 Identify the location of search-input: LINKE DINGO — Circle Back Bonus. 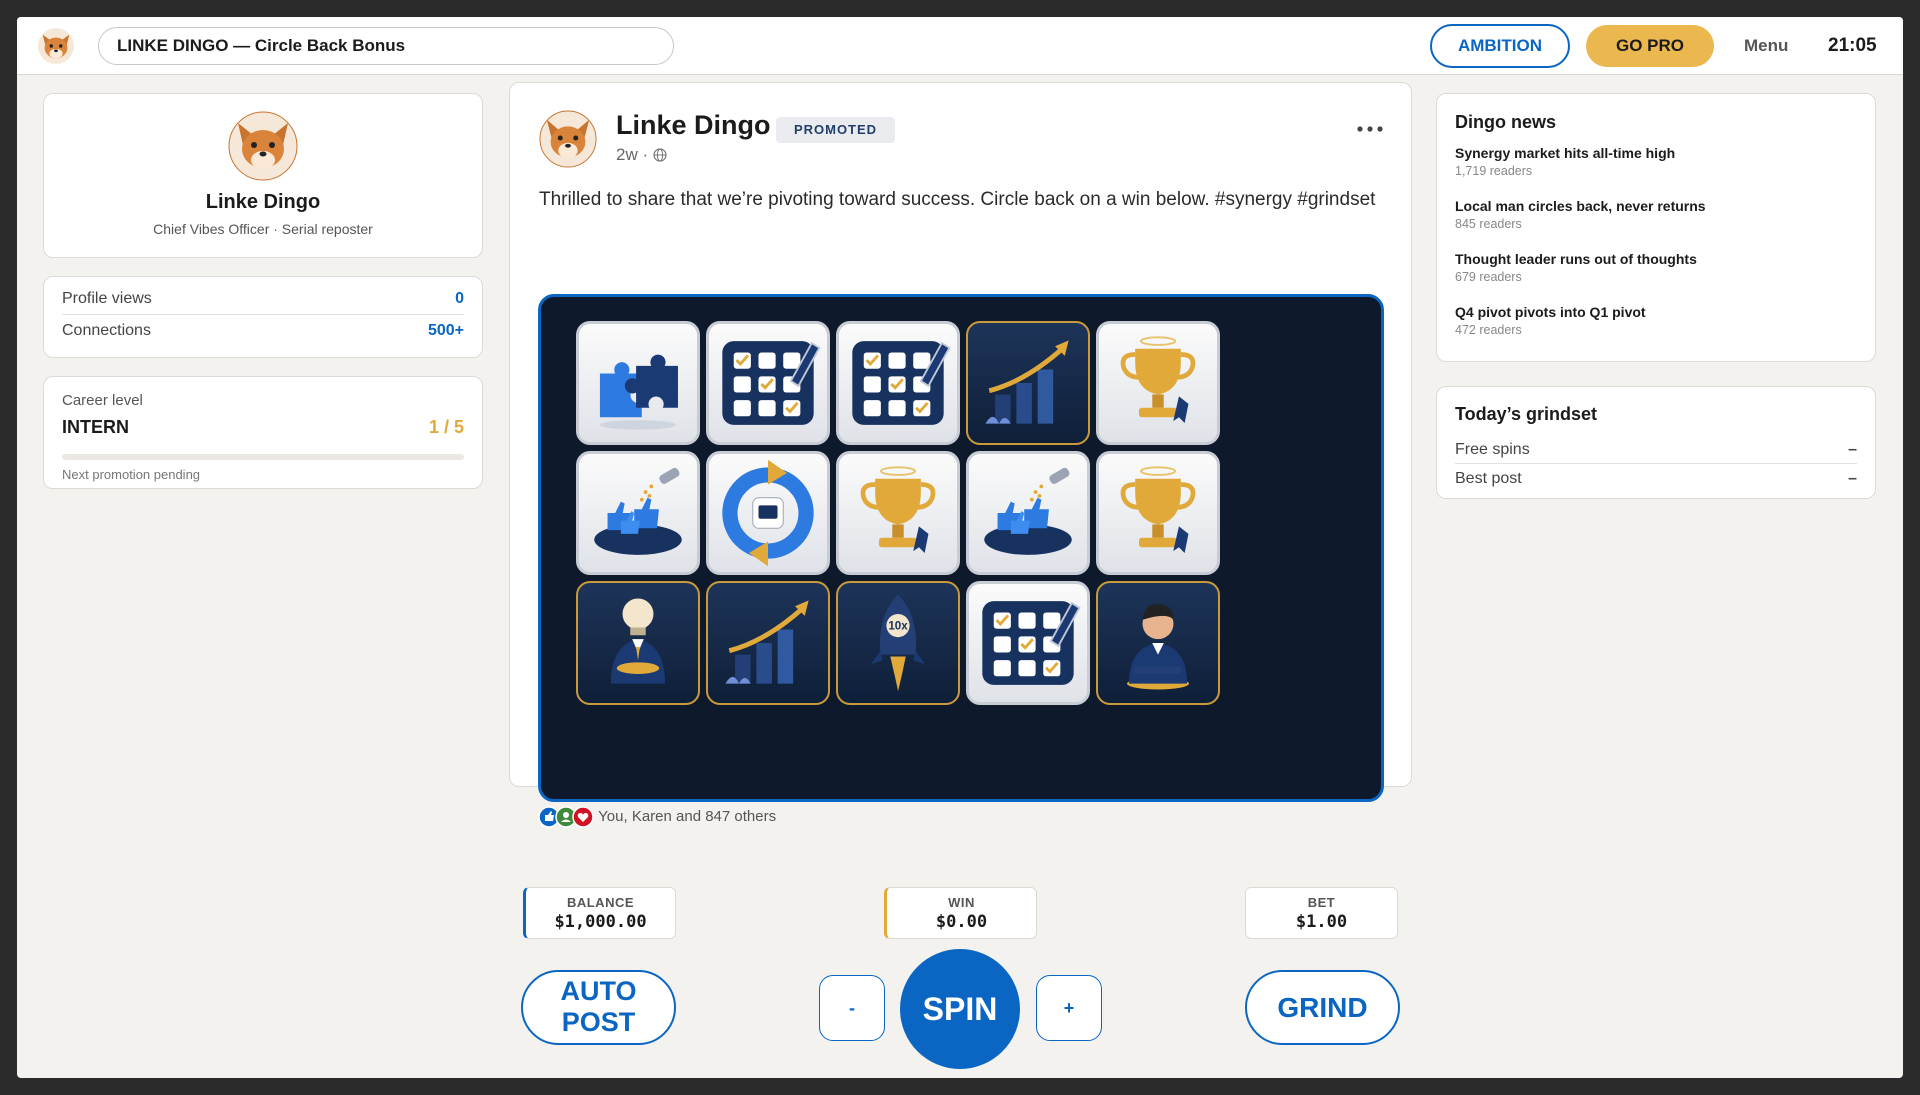
(386, 46).